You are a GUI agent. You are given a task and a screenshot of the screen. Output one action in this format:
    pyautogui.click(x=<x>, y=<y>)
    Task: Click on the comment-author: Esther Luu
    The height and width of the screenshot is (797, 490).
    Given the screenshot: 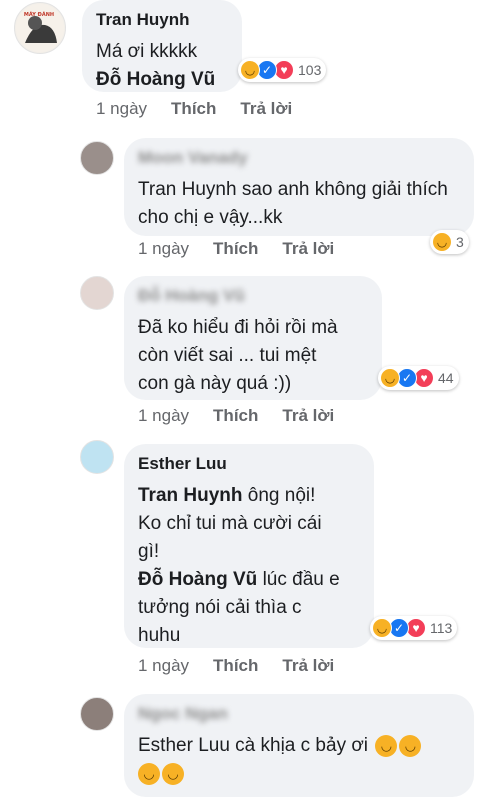 What is the action you would take?
    pyautogui.click(x=249, y=464)
    